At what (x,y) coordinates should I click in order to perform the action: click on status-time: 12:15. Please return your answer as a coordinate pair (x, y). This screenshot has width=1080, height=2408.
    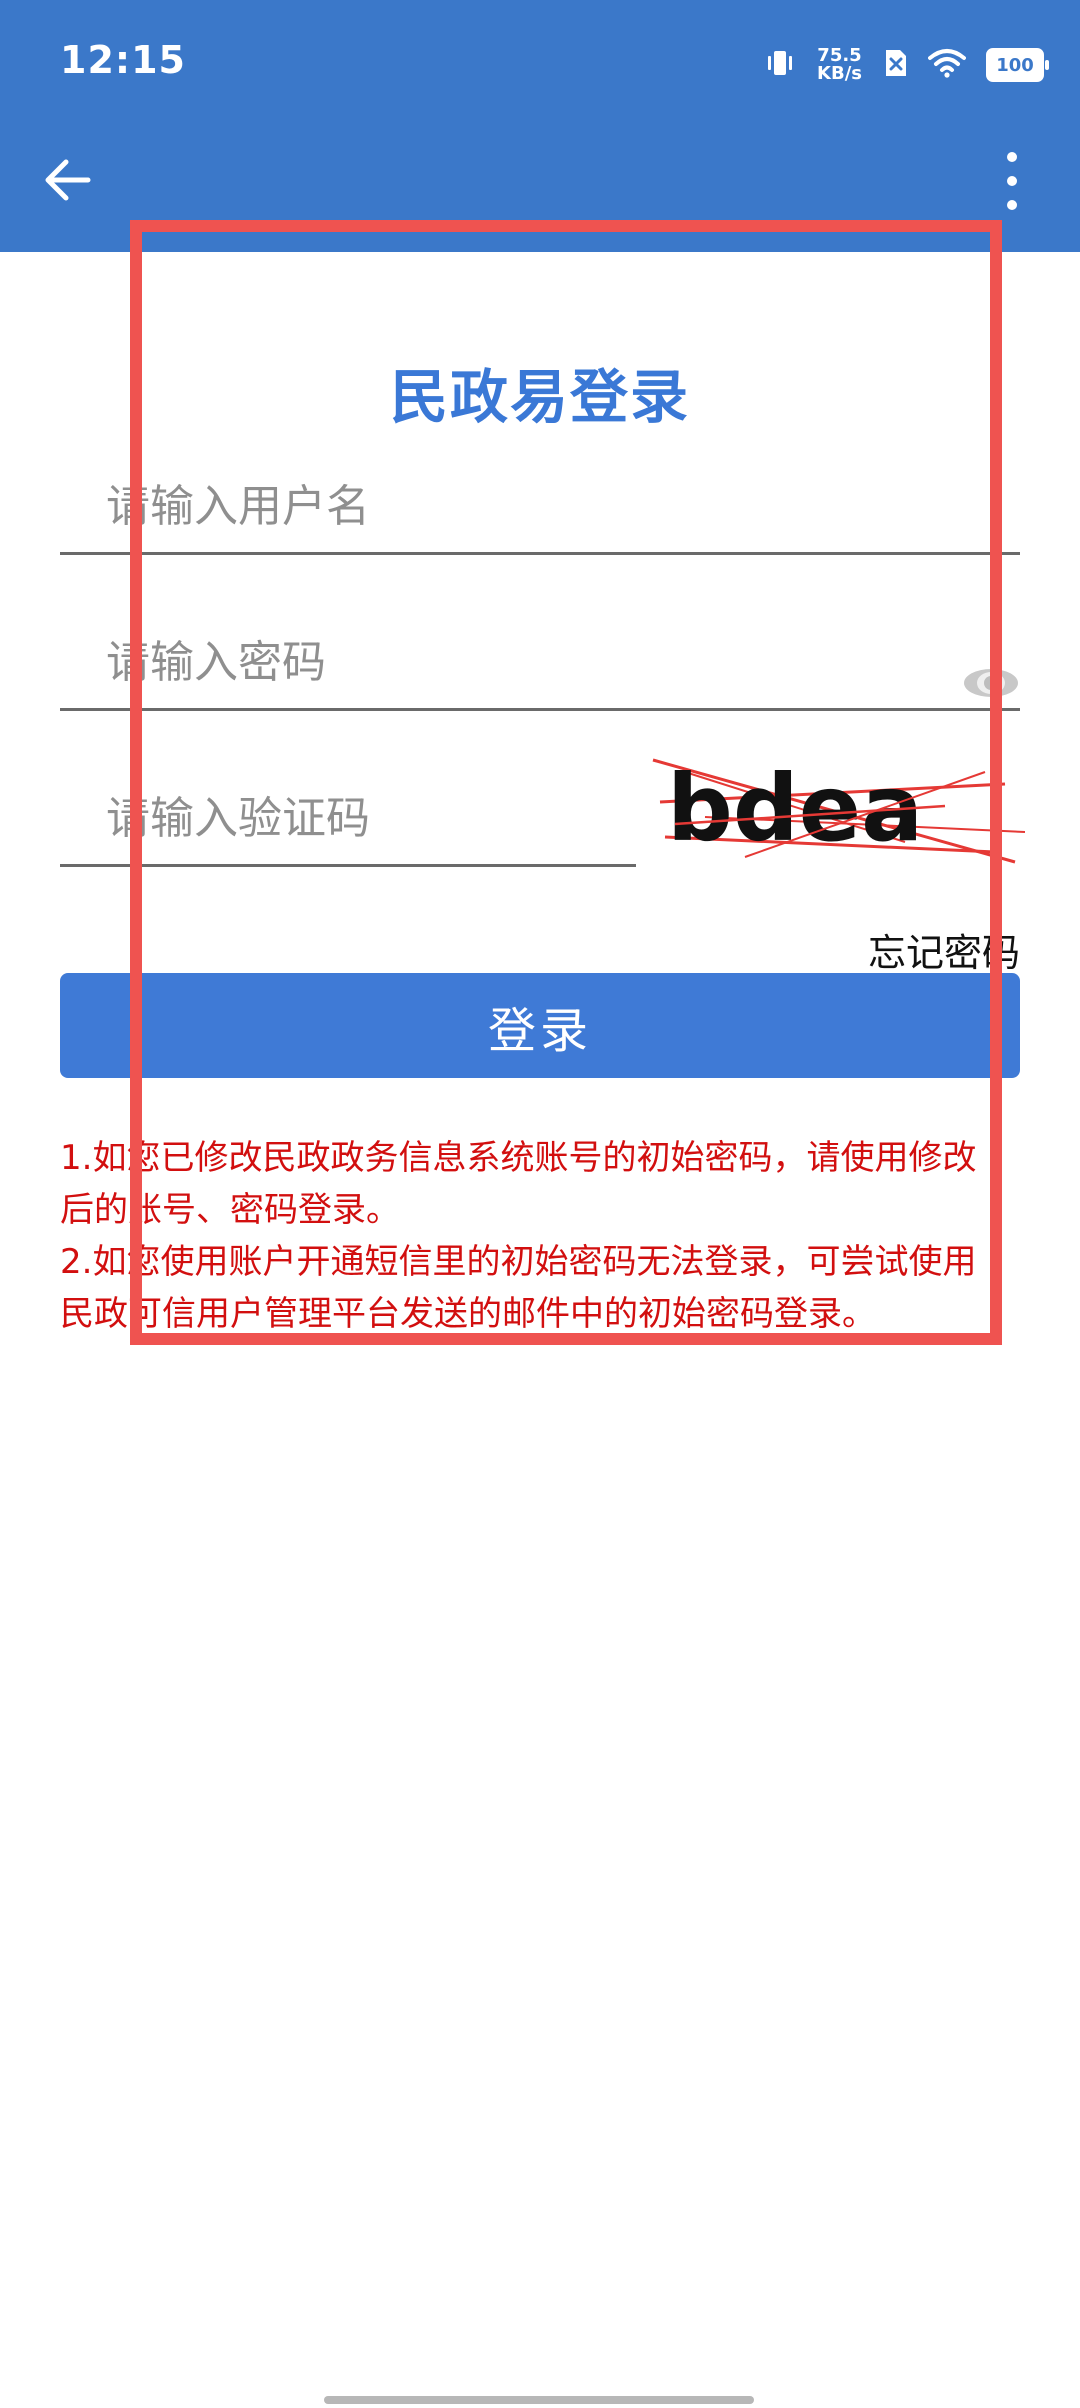
    Looking at the image, I should click on (123, 60).